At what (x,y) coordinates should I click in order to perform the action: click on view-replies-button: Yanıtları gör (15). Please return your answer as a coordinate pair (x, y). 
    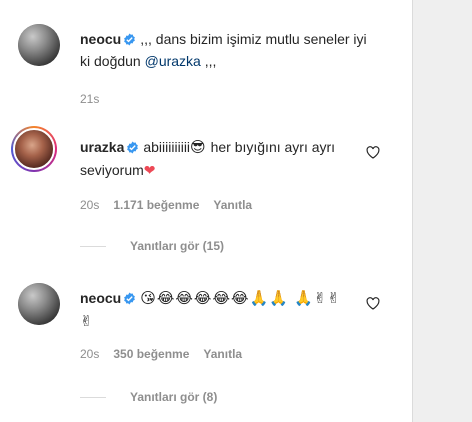
    Looking at the image, I should click on (152, 246).